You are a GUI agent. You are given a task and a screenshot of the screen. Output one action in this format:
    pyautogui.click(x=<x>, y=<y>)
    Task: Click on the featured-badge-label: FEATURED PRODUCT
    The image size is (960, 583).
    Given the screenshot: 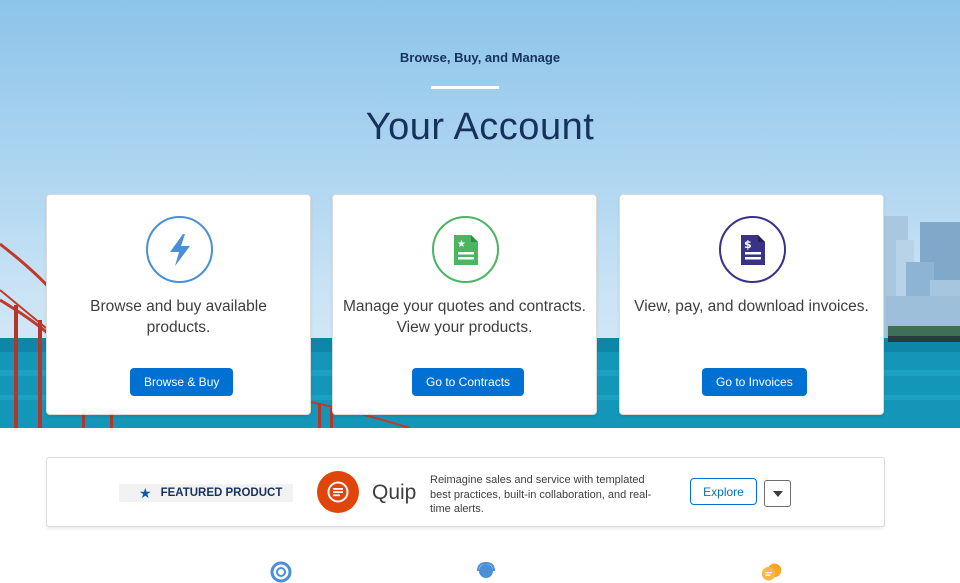 What is the action you would take?
    pyautogui.click(x=221, y=493)
    